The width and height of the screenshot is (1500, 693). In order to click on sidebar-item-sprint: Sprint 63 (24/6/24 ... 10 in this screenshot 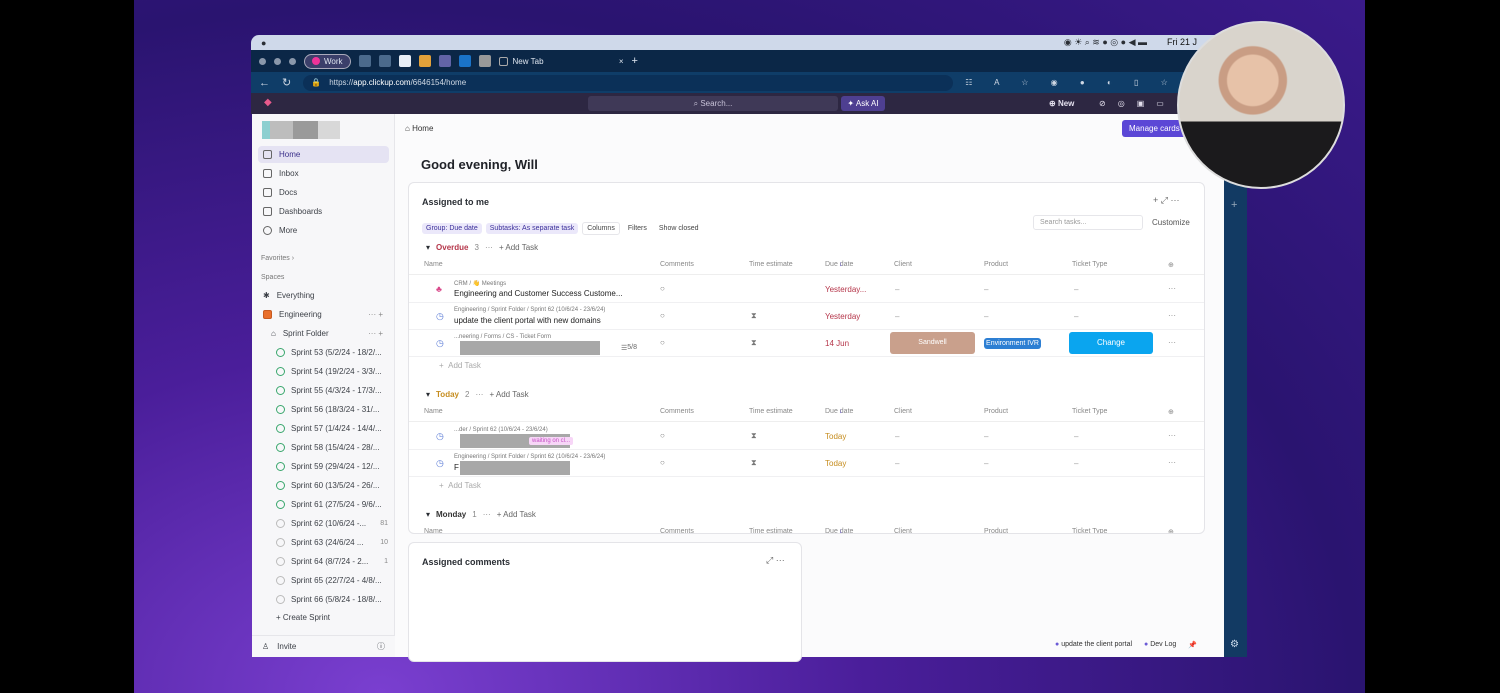, I will do `click(332, 542)`.